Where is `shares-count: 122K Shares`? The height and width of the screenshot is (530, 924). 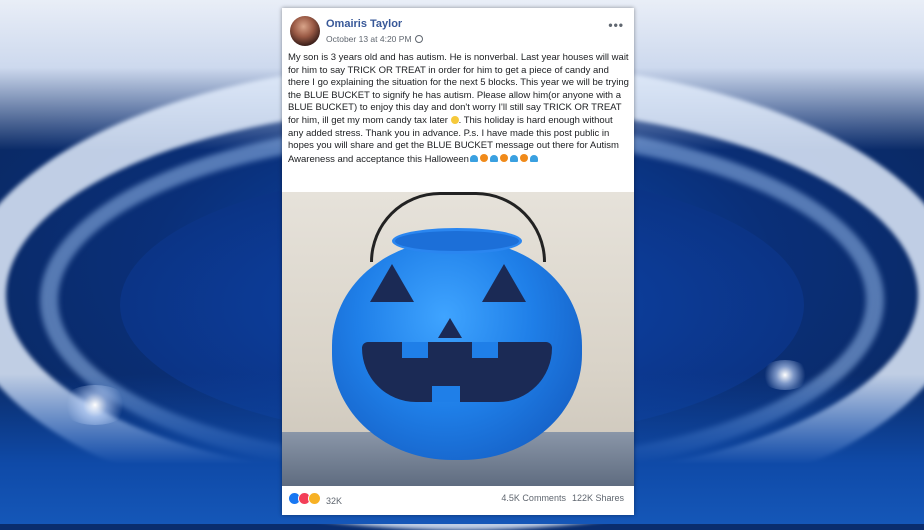
shares-count: 122K Shares is located at coordinates (598, 498).